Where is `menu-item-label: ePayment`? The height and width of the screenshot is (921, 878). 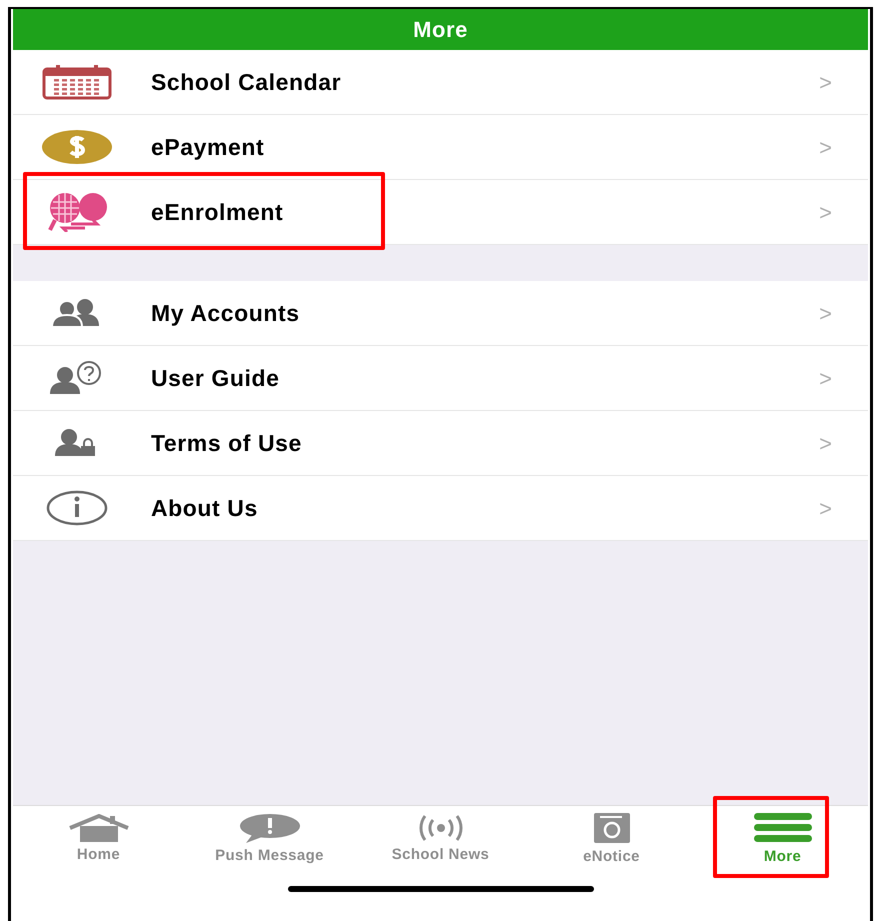
menu-item-label: ePayment is located at coordinates (207, 147).